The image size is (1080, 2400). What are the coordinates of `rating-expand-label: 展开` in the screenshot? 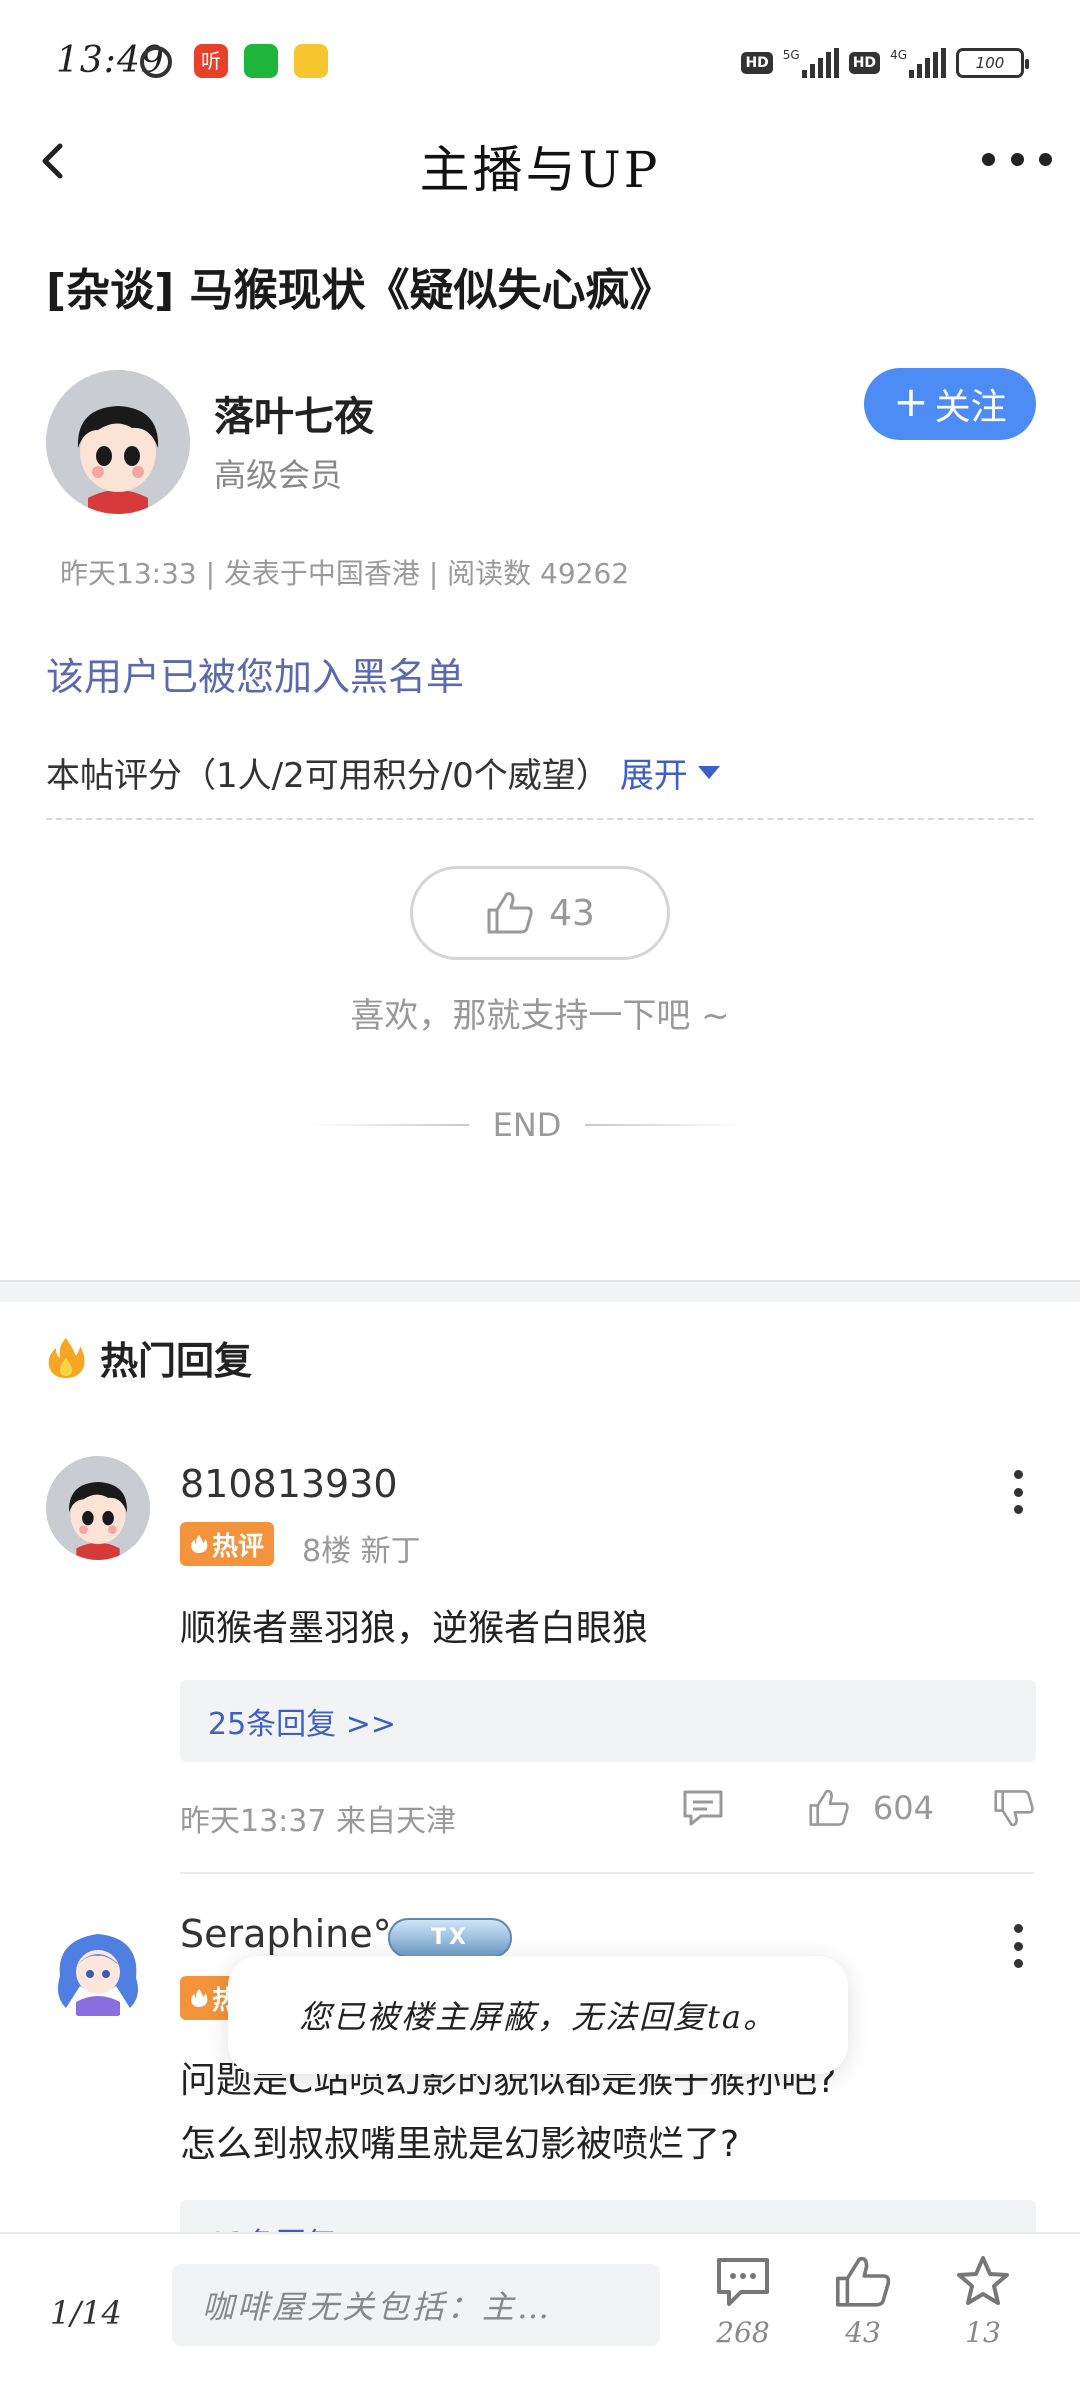 It's located at (653, 776).